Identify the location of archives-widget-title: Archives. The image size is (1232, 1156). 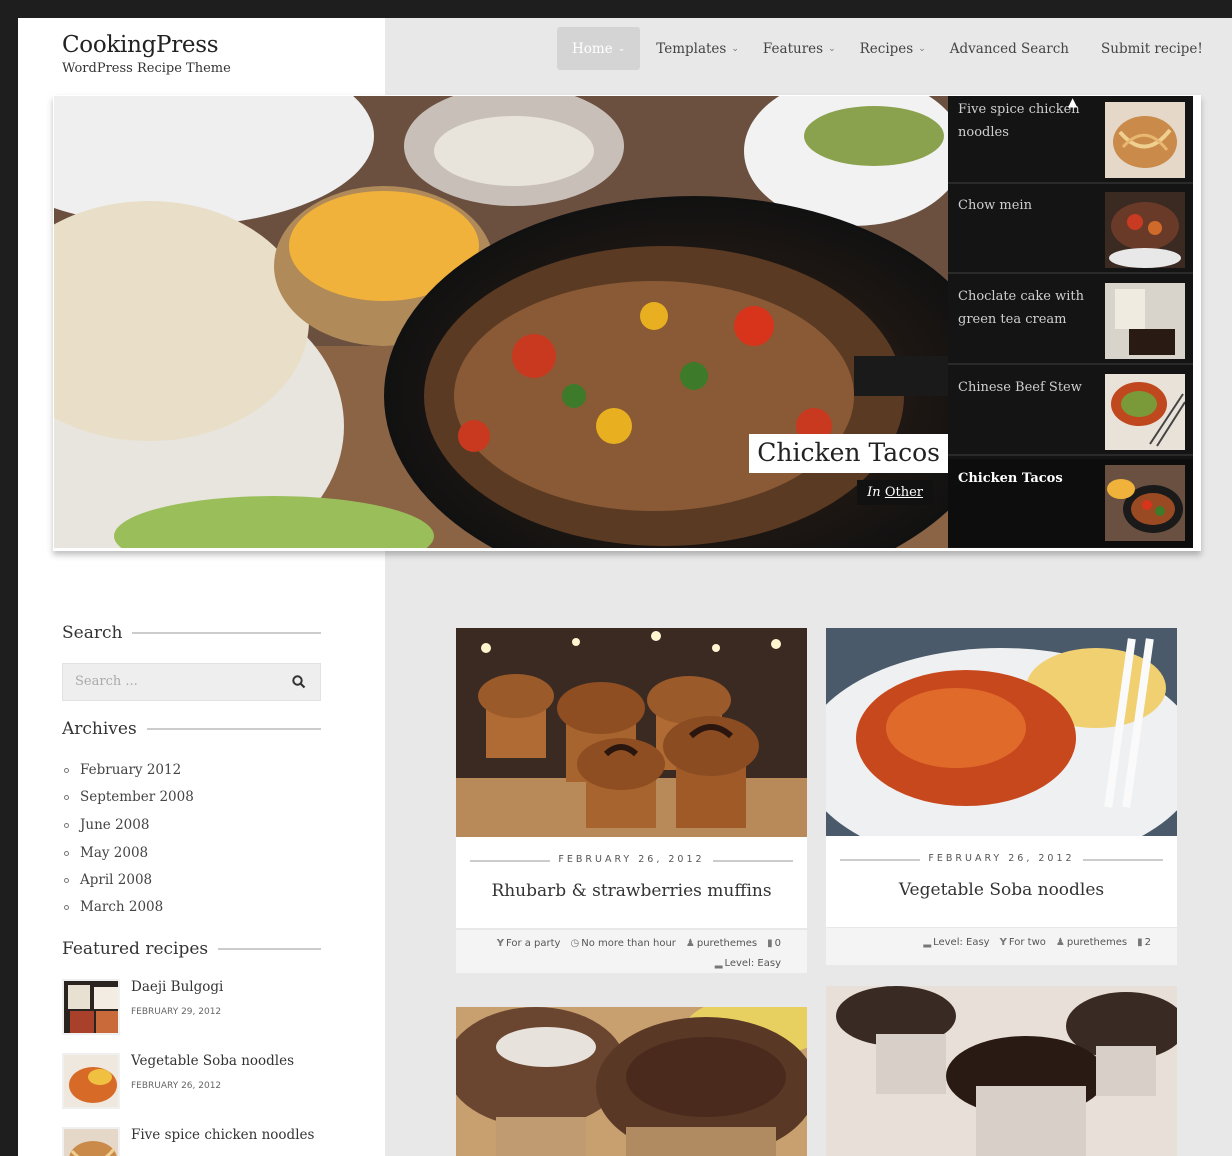
(191, 729).